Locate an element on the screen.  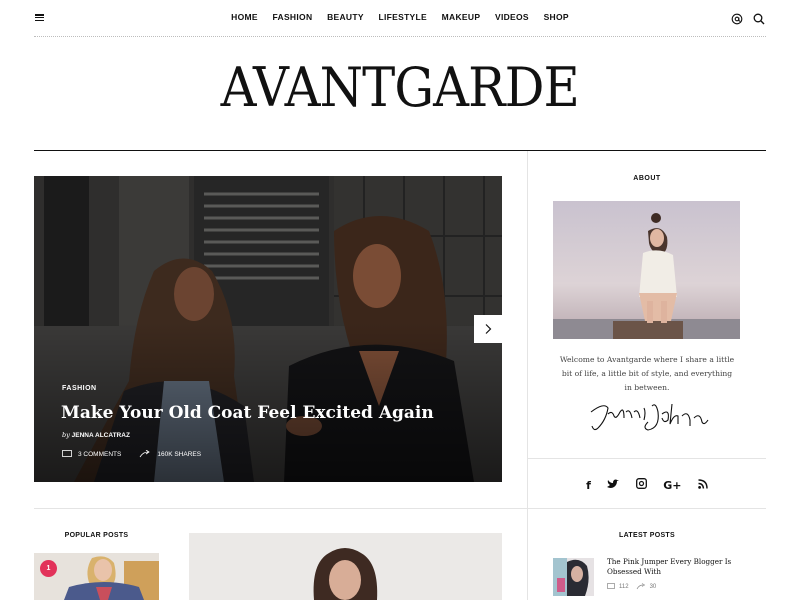
nav-item-lifestyle: LIFESTYLE is located at coordinates (402, 17).